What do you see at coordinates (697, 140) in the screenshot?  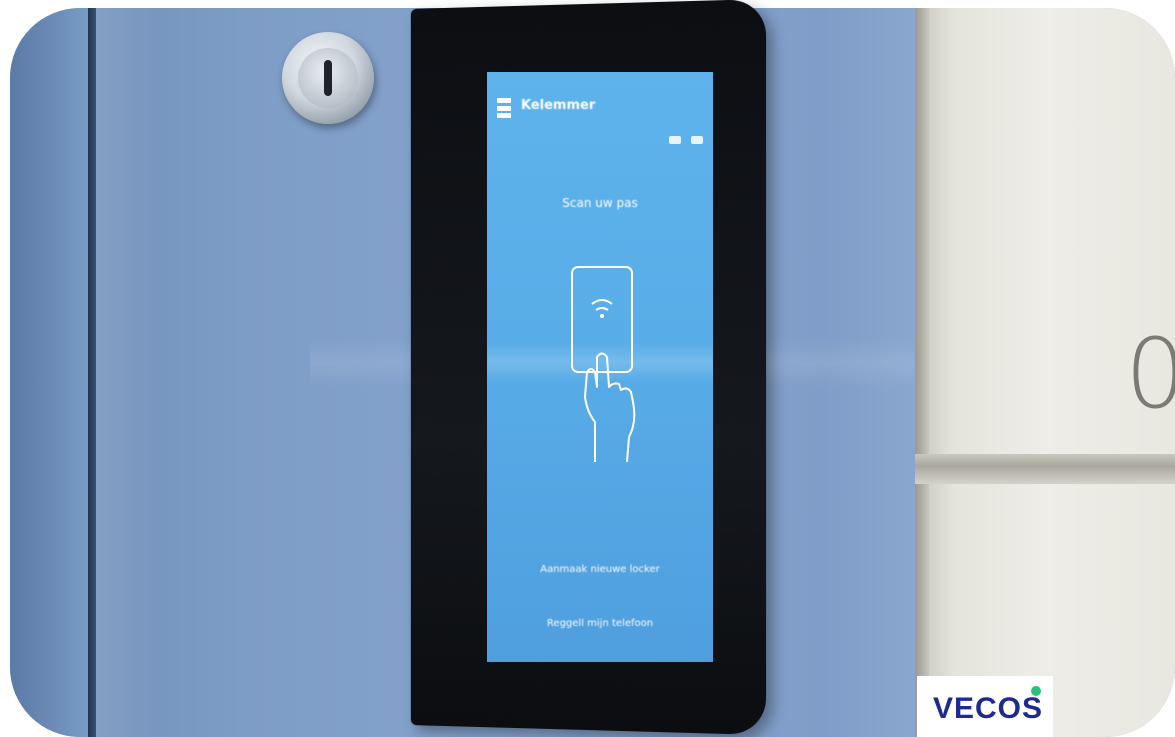 I see `battery-icon` at bounding box center [697, 140].